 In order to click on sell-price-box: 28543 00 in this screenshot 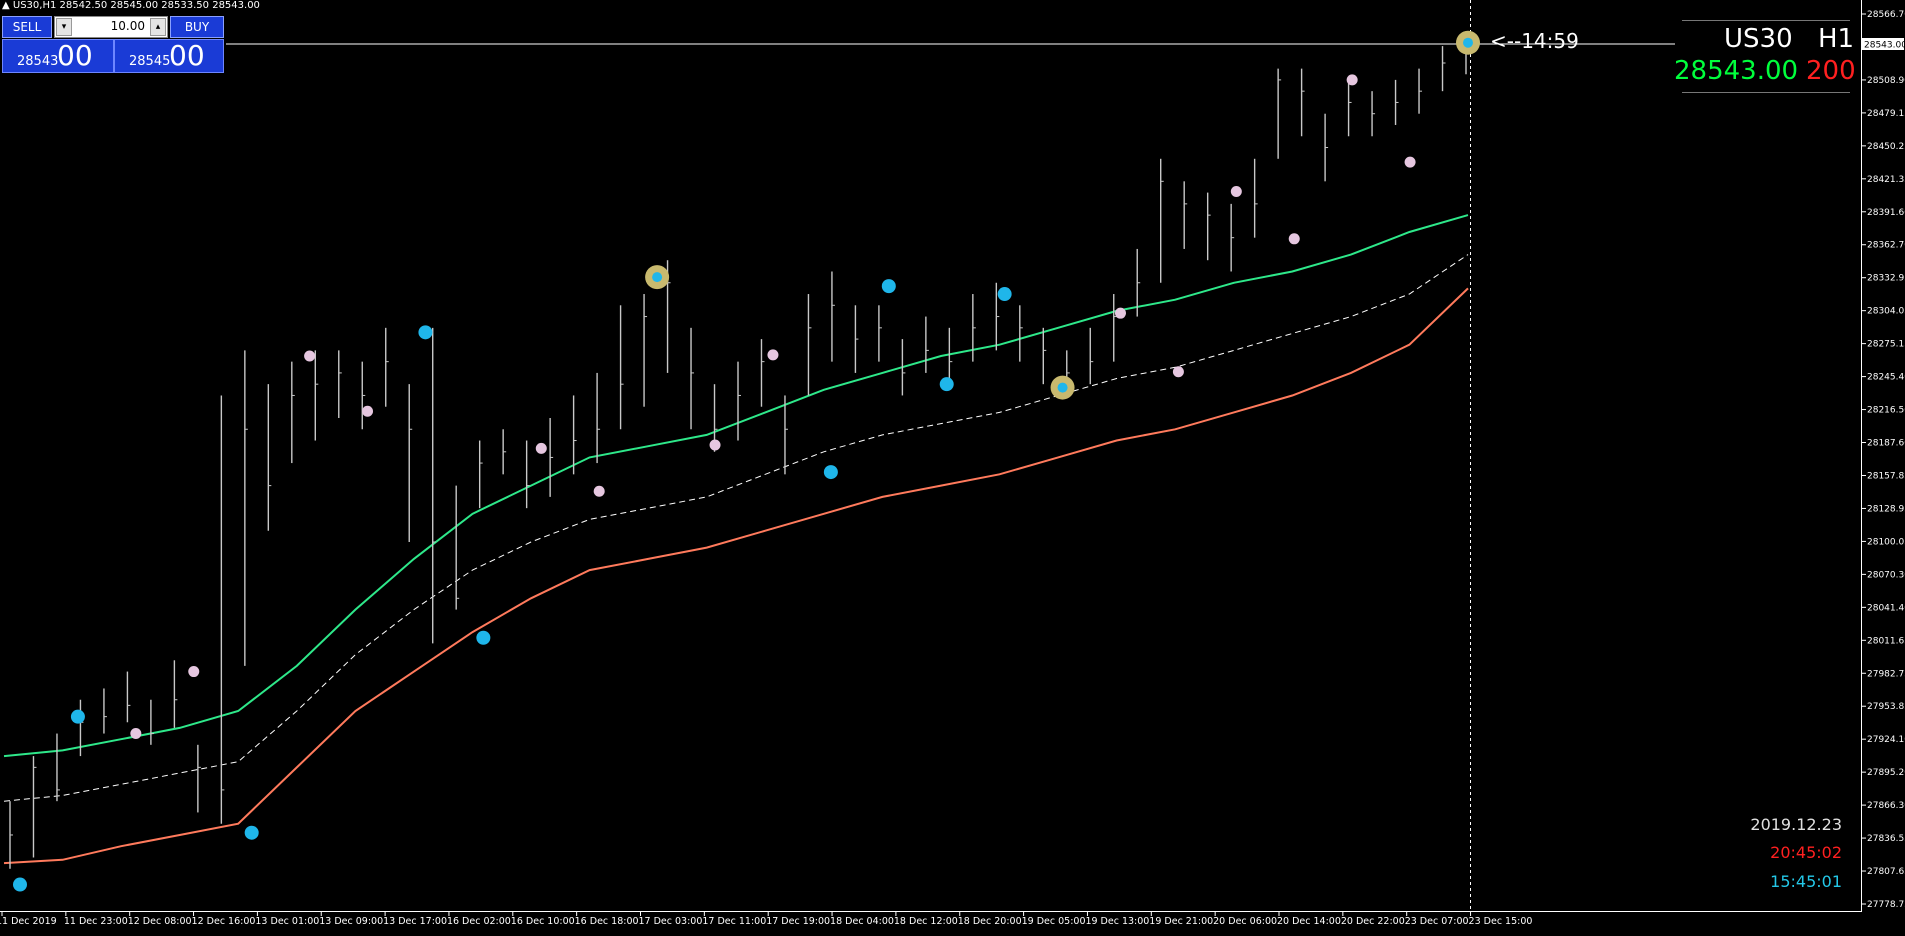, I will do `click(58, 56)`.